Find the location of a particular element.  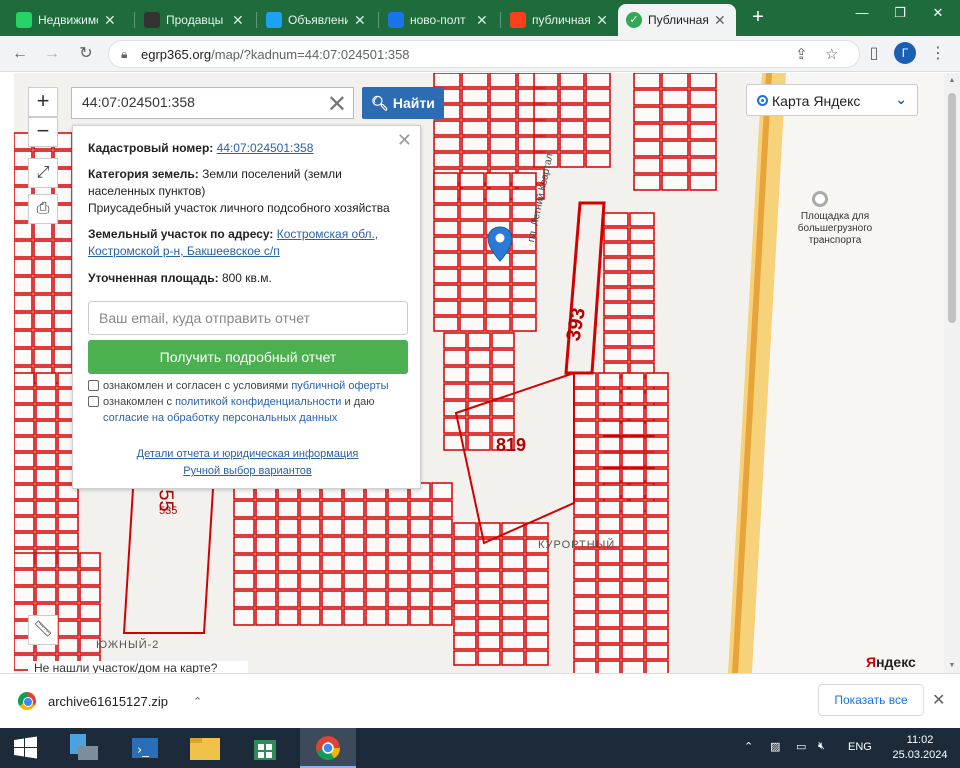

tab-5: публичная ✕ is located at coordinates (559, 20).